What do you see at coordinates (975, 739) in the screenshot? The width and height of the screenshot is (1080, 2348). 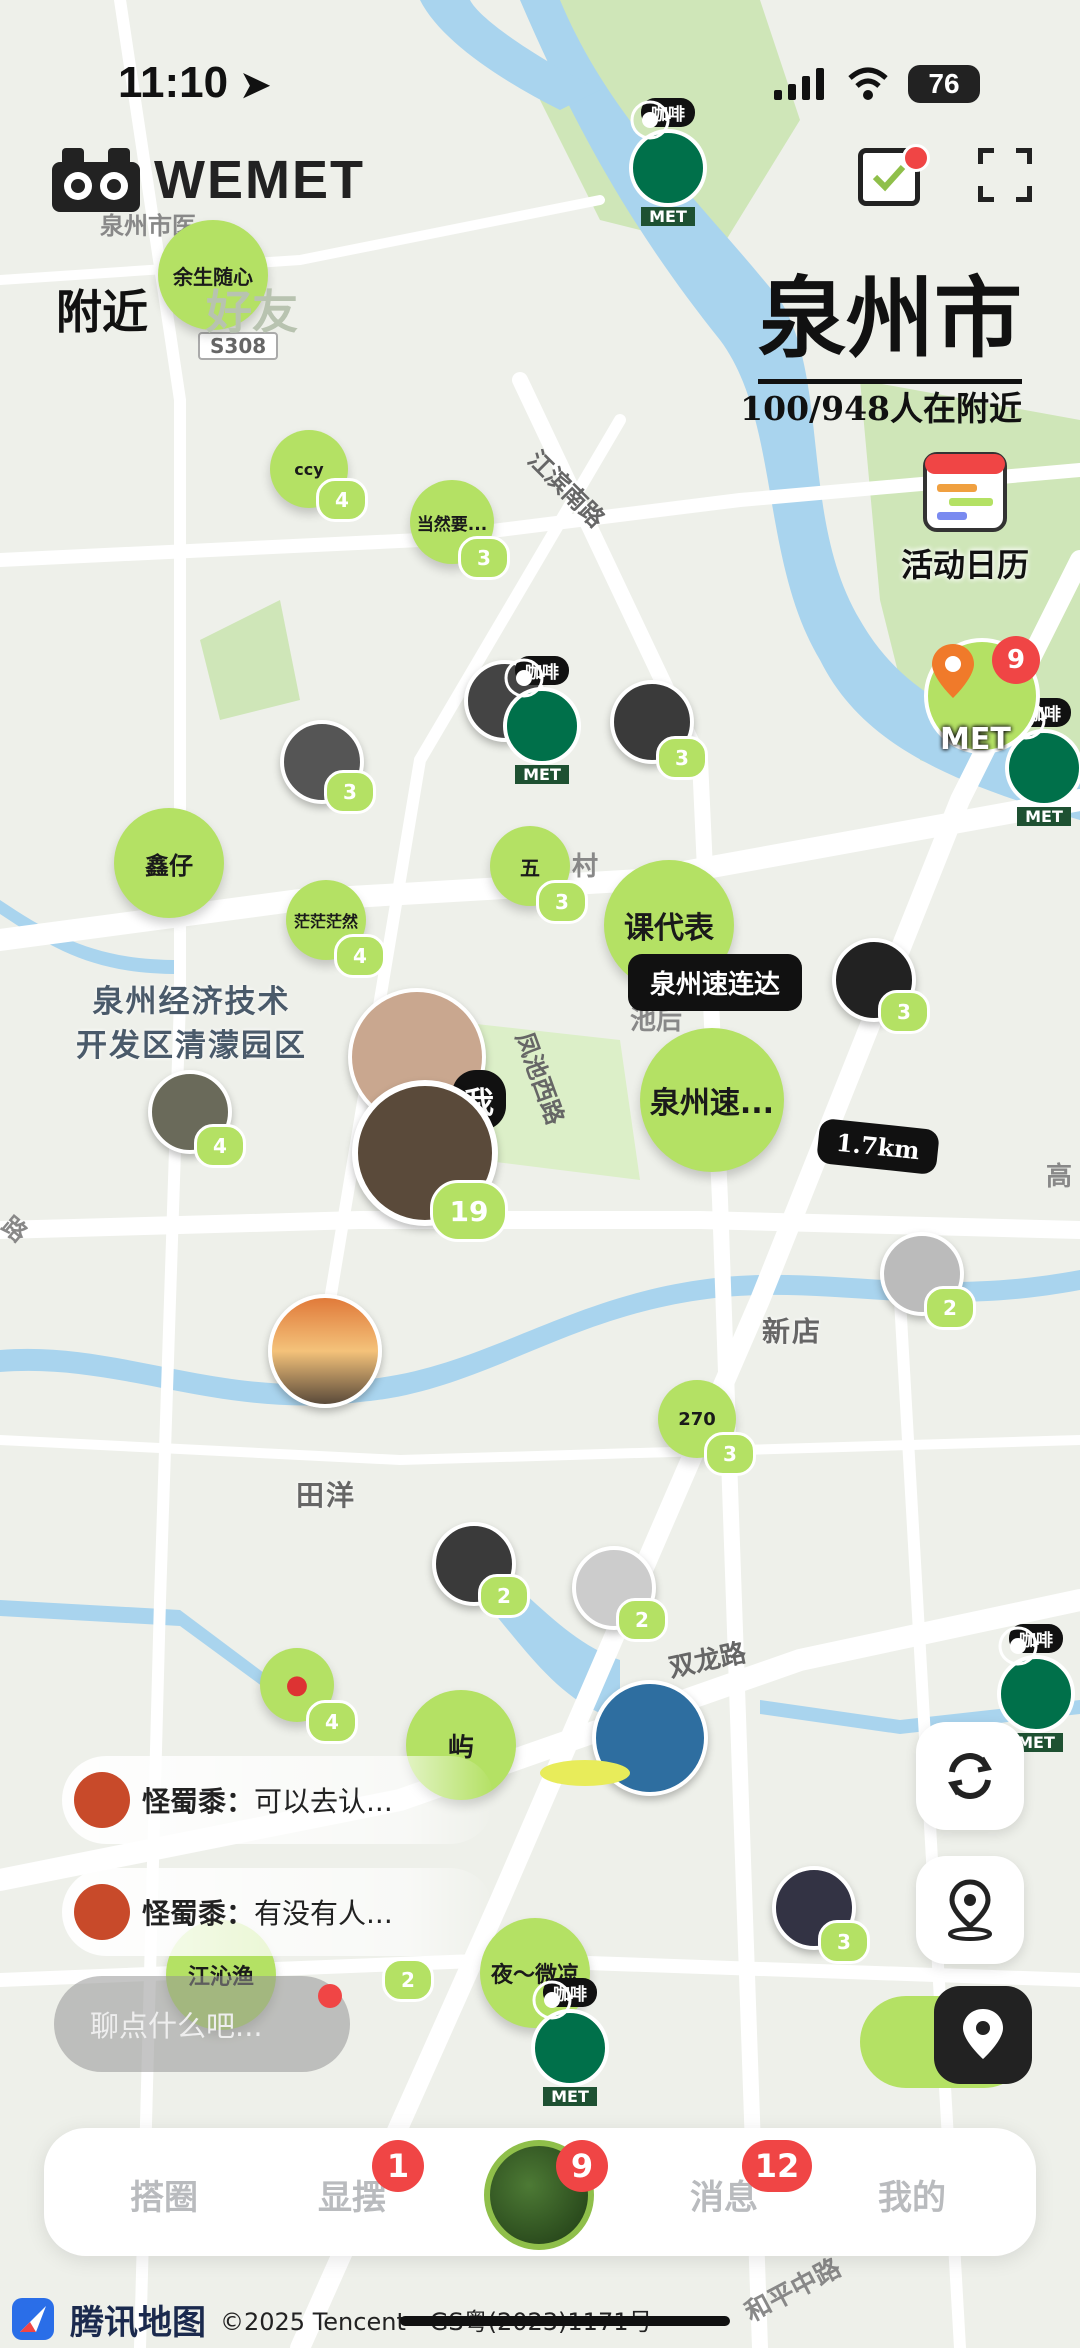 I see `met-pin-label: MET` at bounding box center [975, 739].